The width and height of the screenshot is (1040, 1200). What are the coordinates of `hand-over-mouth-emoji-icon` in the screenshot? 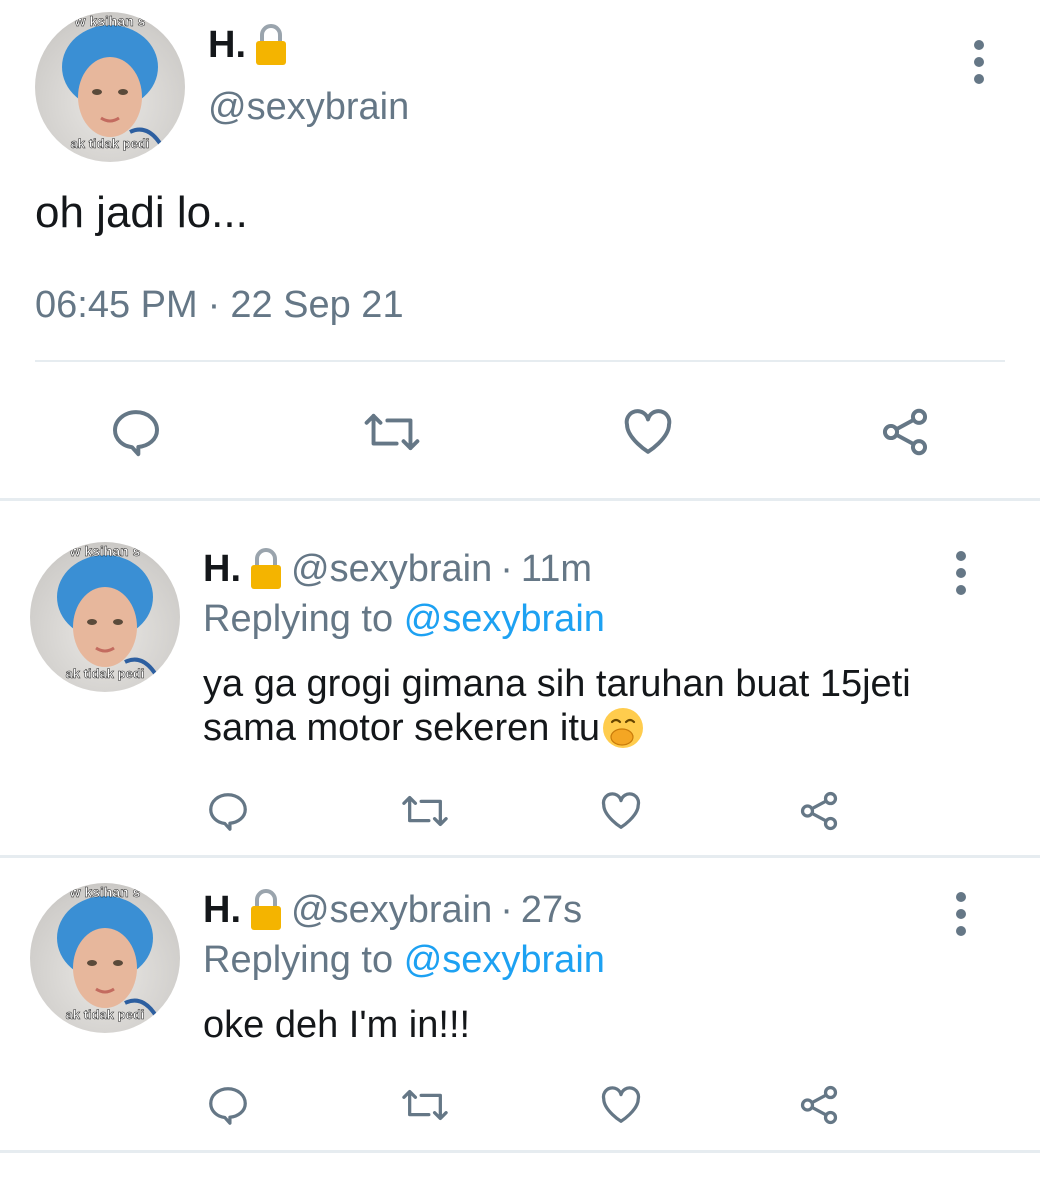 It's located at (623, 728).